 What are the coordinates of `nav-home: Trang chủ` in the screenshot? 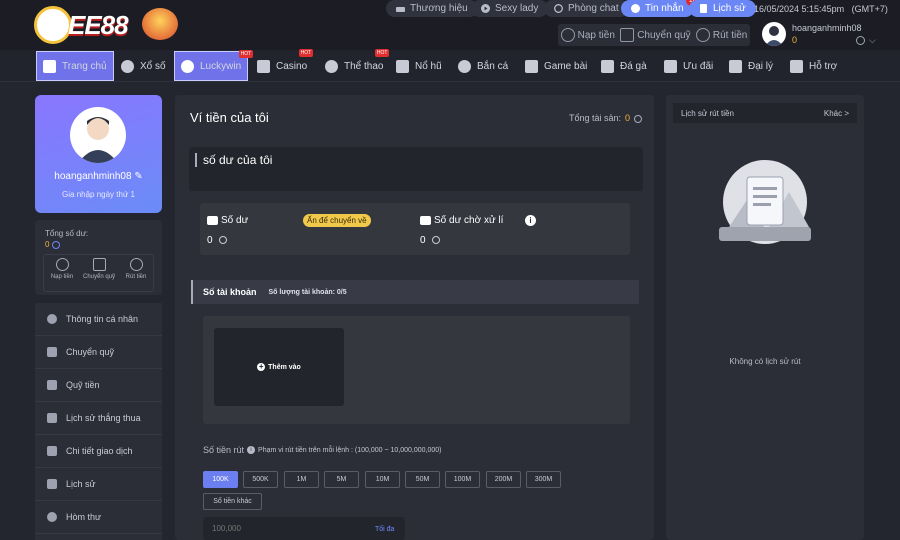 It's located at (75, 66).